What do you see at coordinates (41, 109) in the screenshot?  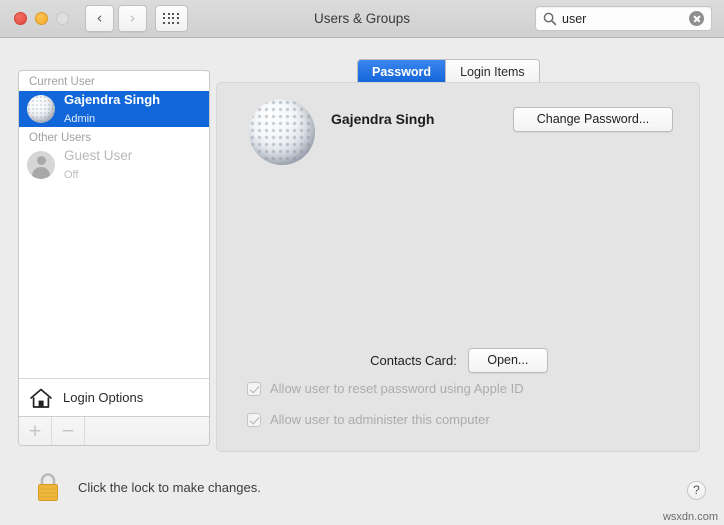 I see `golf-ball-avatar-icon` at bounding box center [41, 109].